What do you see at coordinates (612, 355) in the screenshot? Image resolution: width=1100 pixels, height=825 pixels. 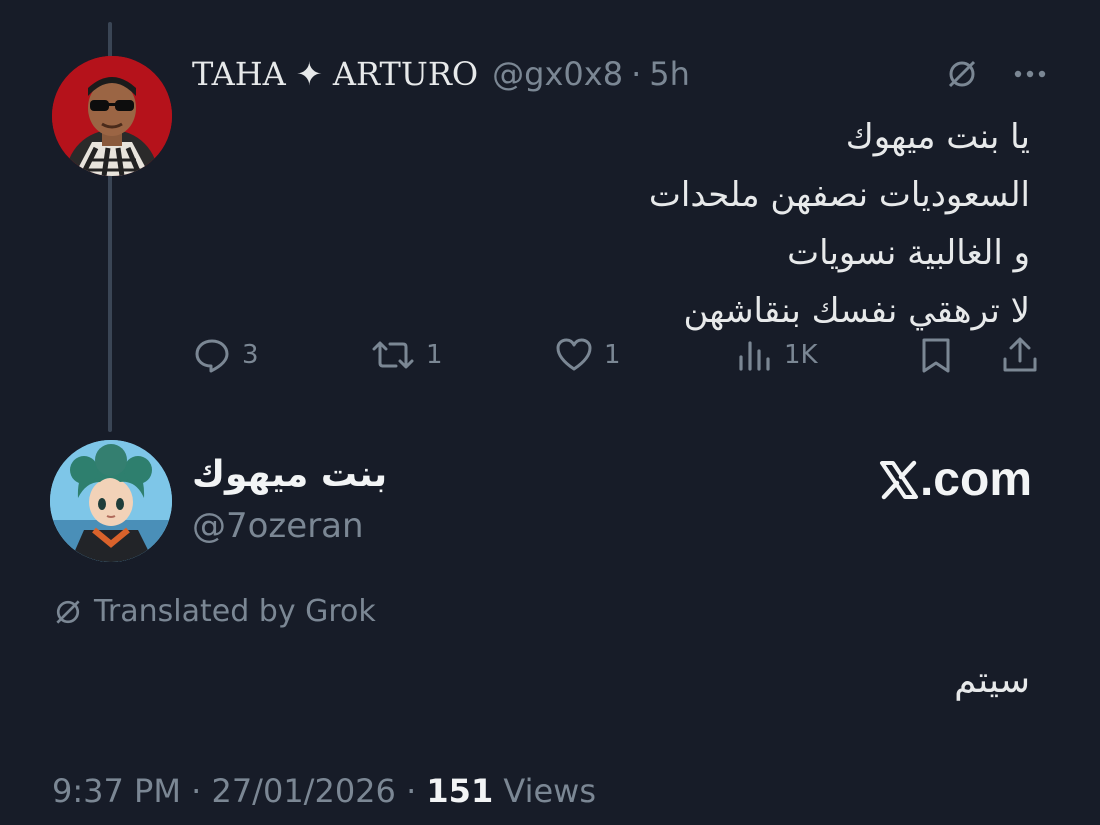 I see `like-count: 1` at bounding box center [612, 355].